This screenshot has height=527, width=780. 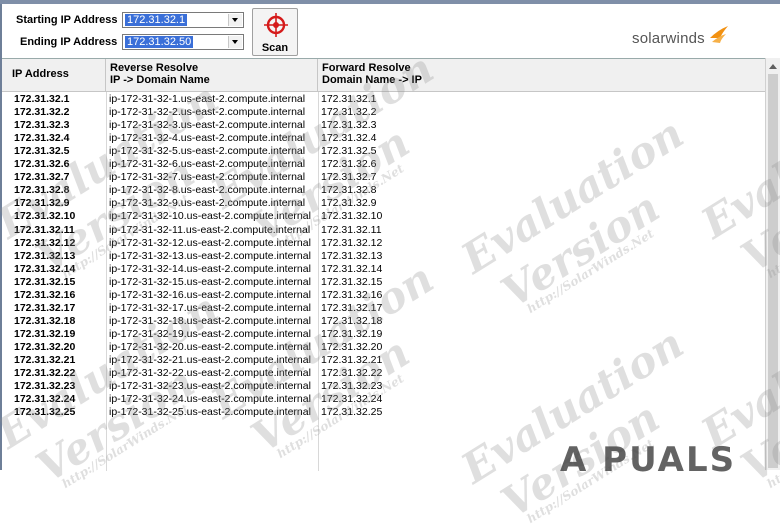 I want to click on appuals-watermark: A PUALS, so click(x=648, y=460).